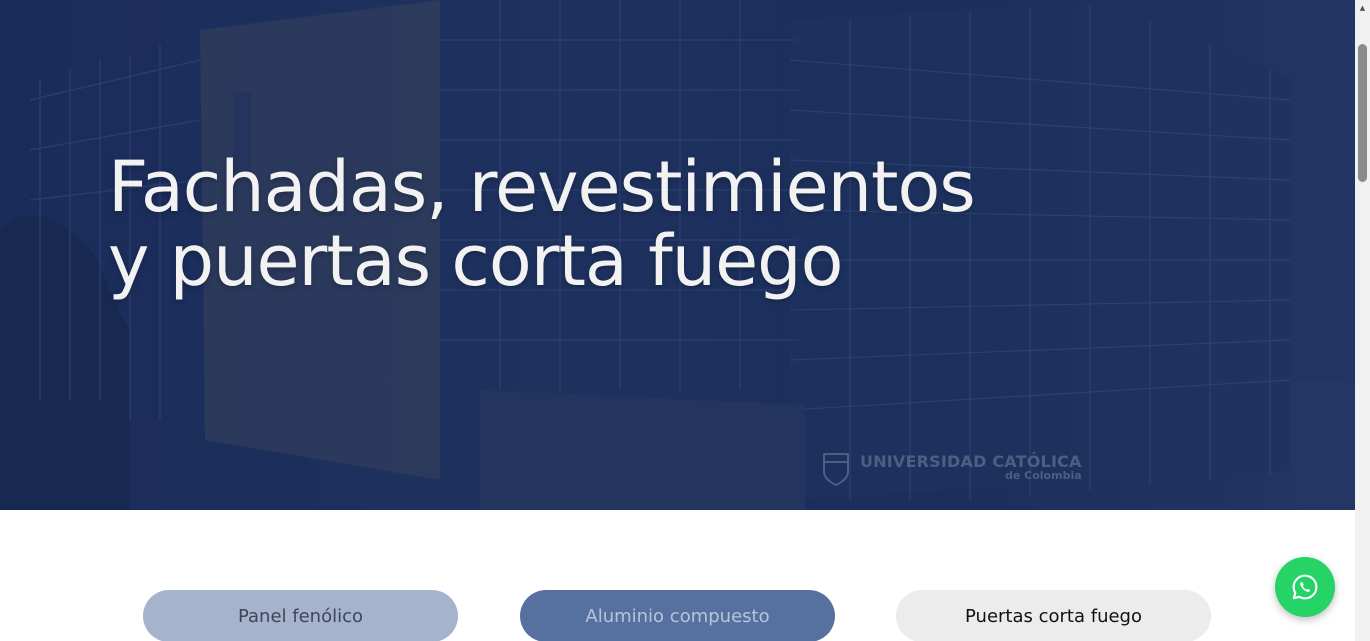 The image size is (1370, 641). I want to click on whatsapp-icon, so click(1305, 587).